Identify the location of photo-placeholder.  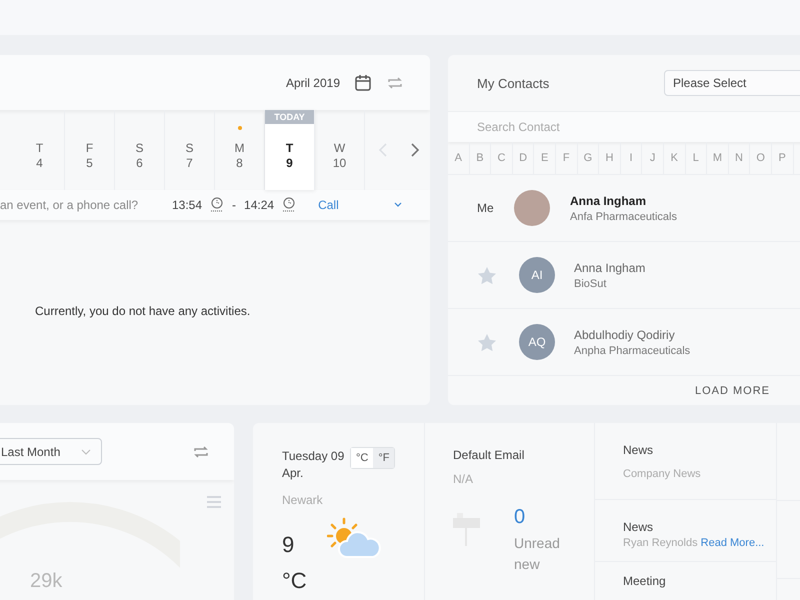
(532, 208).